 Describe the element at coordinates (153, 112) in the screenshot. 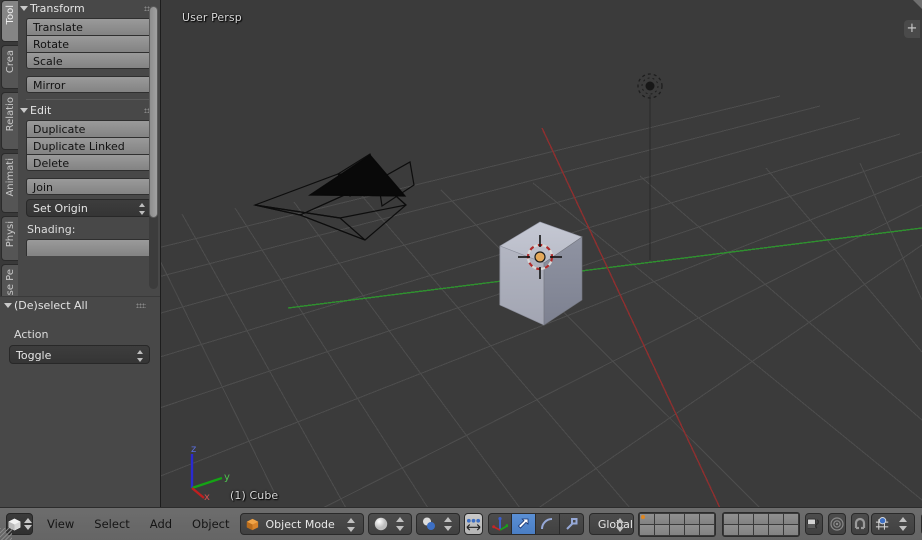

I see `tool-panel-scroll-thumb` at that location.